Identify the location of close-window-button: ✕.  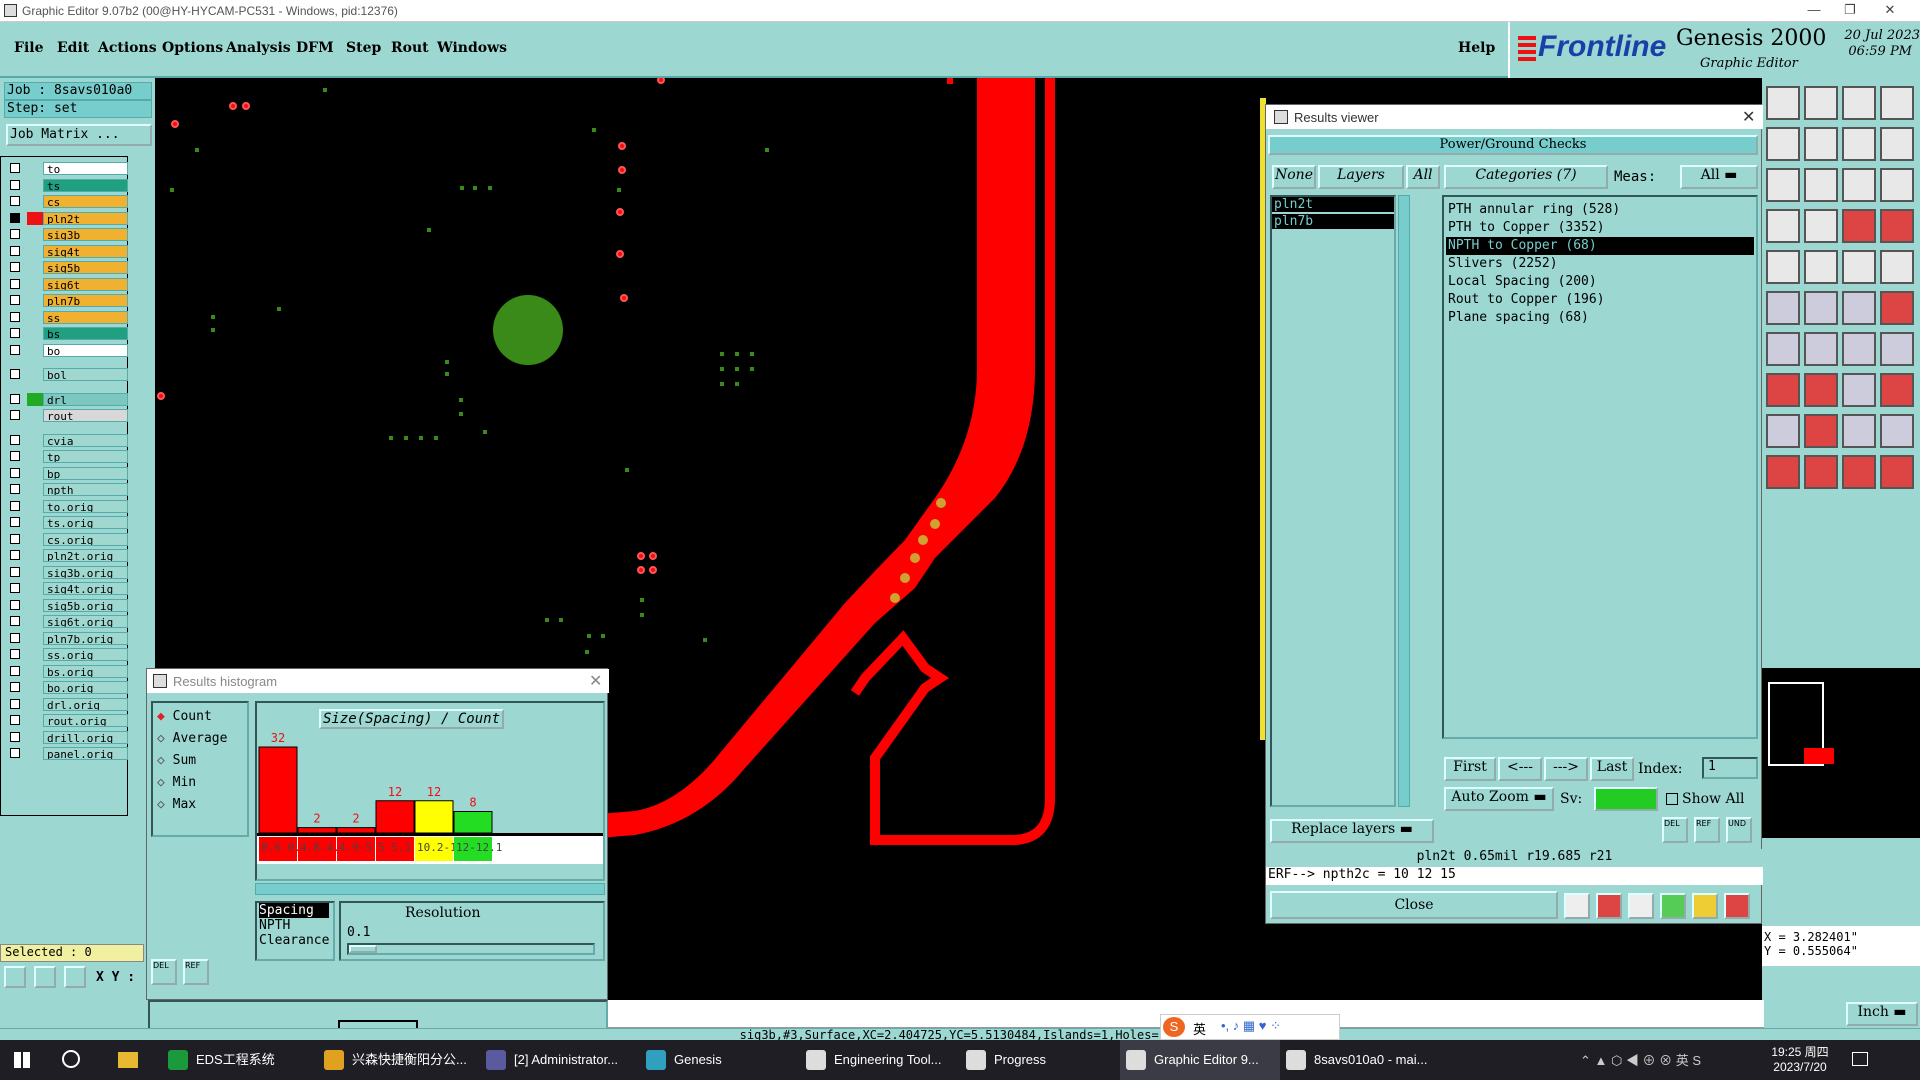
(1890, 11).